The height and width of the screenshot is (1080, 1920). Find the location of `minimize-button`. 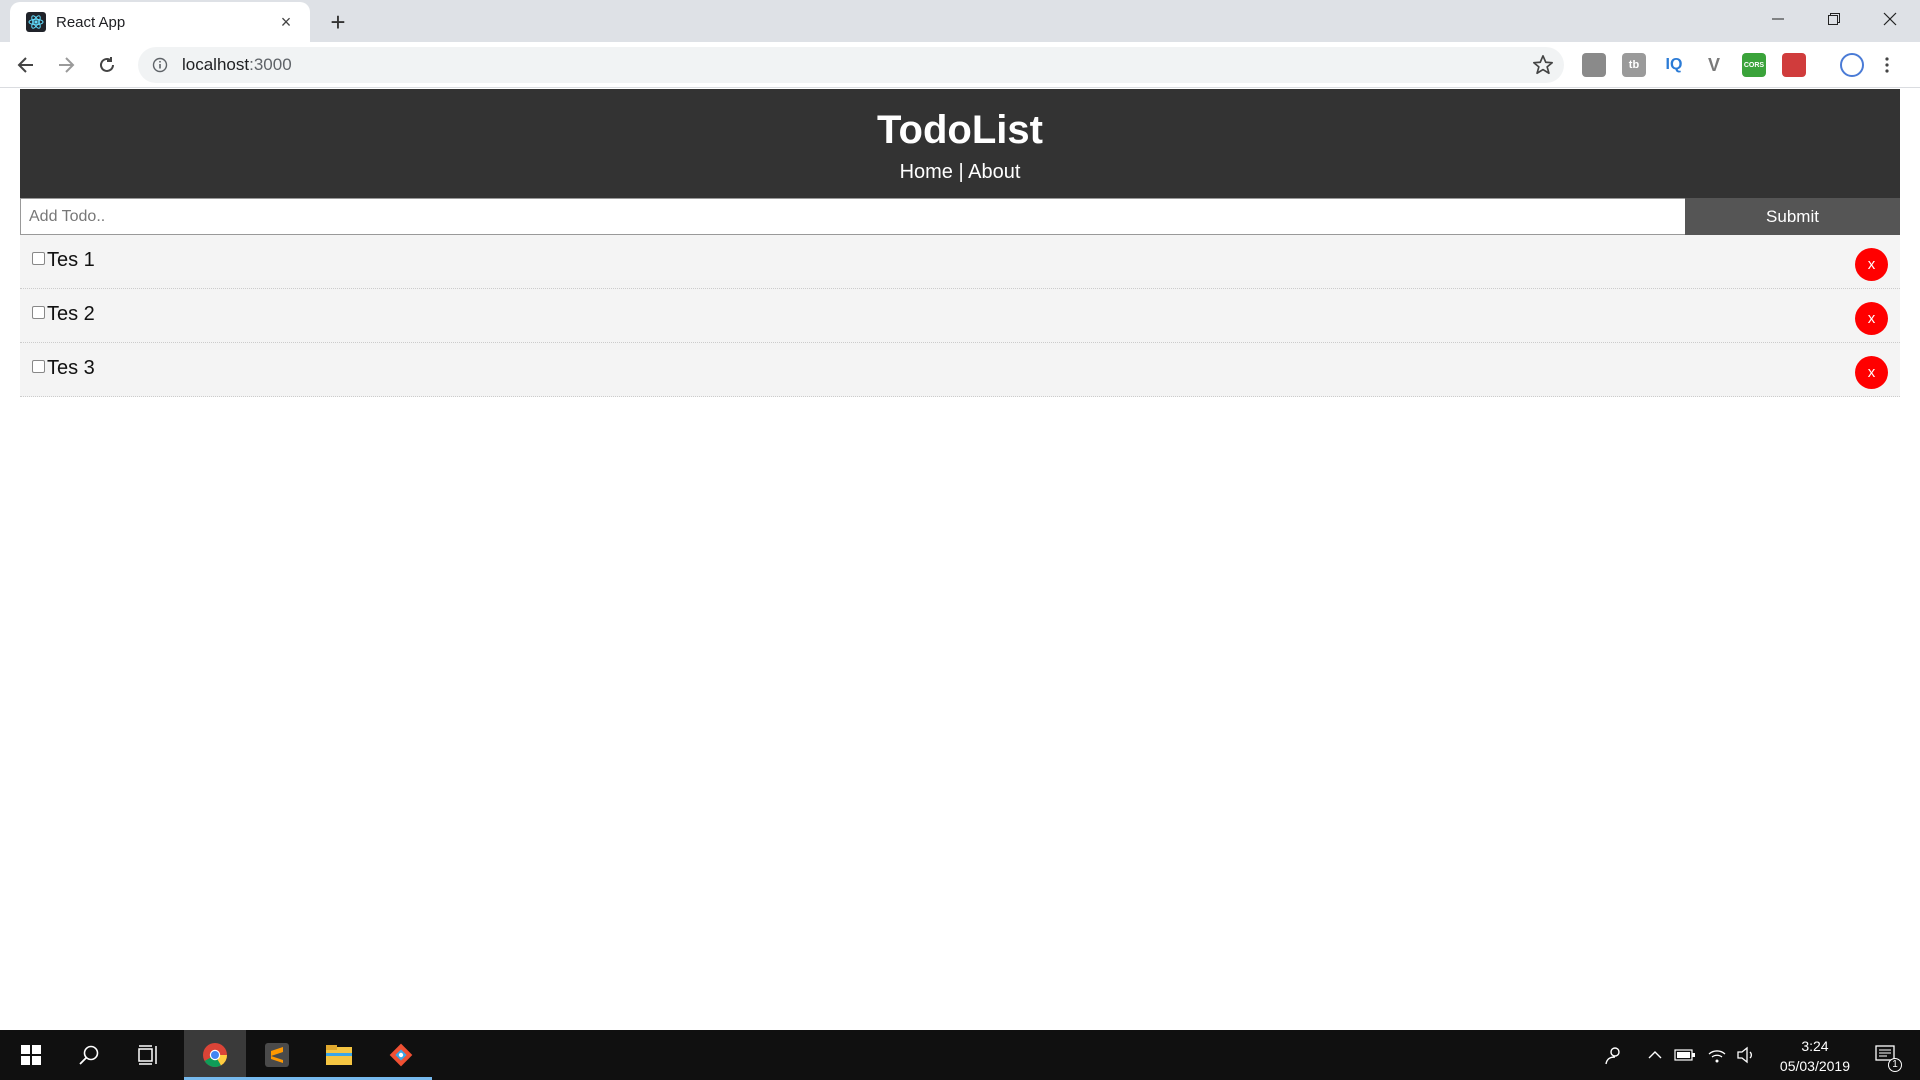

minimize-button is located at coordinates (1778, 19).